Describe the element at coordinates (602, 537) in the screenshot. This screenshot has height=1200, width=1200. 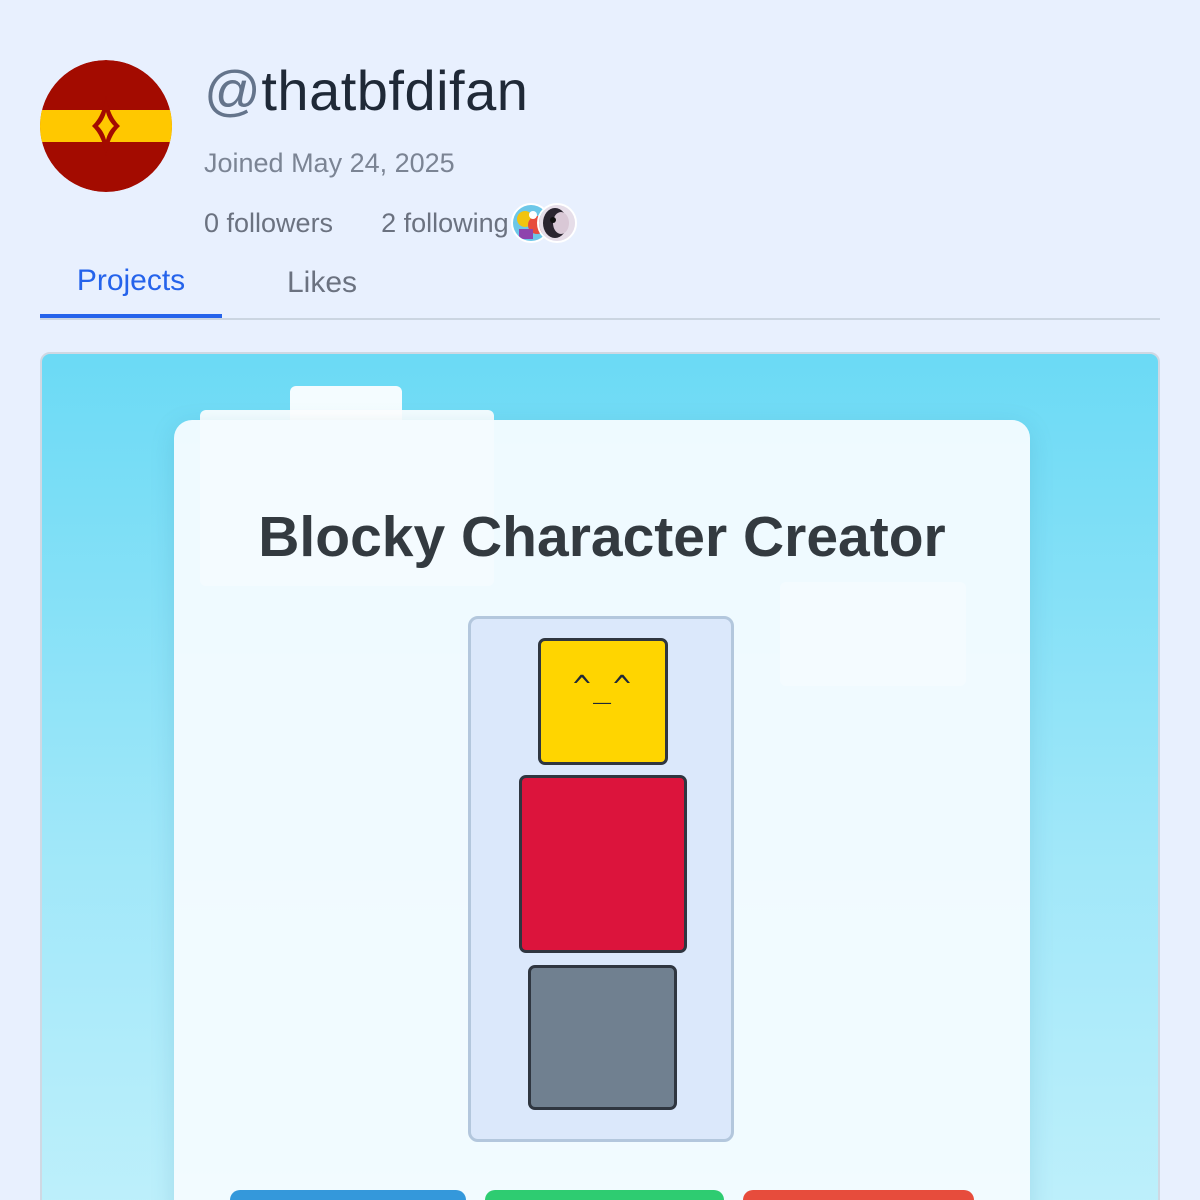
I see `project-title: Blocky Character Creator` at that location.